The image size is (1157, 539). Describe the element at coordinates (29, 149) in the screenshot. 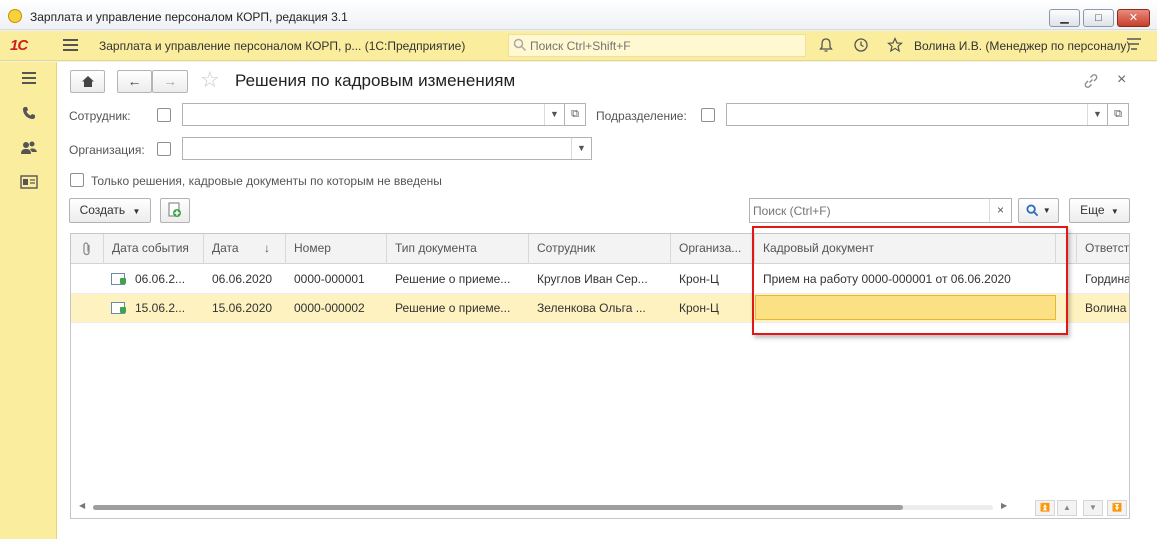

I see `users-icon` at that location.